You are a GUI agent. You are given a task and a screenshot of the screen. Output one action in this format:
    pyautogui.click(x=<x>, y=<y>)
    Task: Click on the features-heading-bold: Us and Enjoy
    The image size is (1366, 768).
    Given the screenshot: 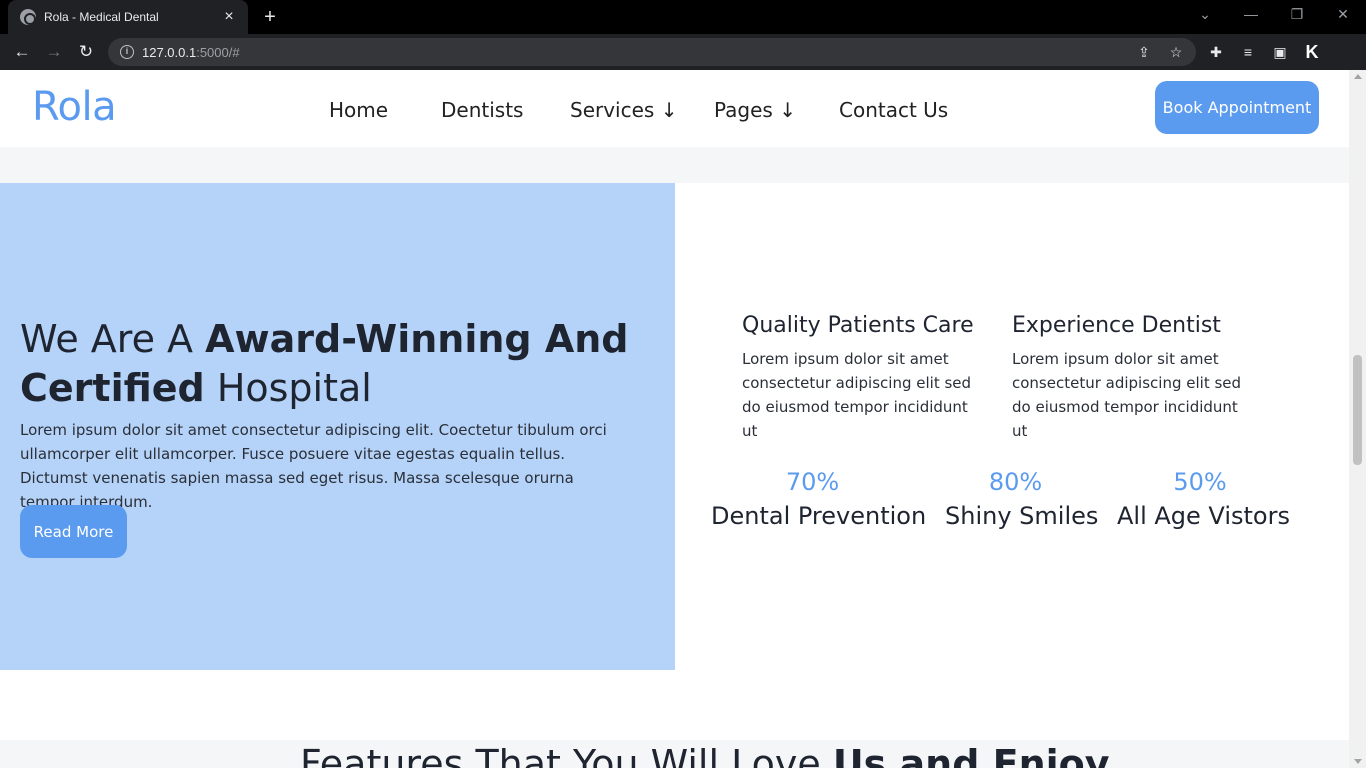 What is the action you would take?
    pyautogui.click(x=971, y=755)
    